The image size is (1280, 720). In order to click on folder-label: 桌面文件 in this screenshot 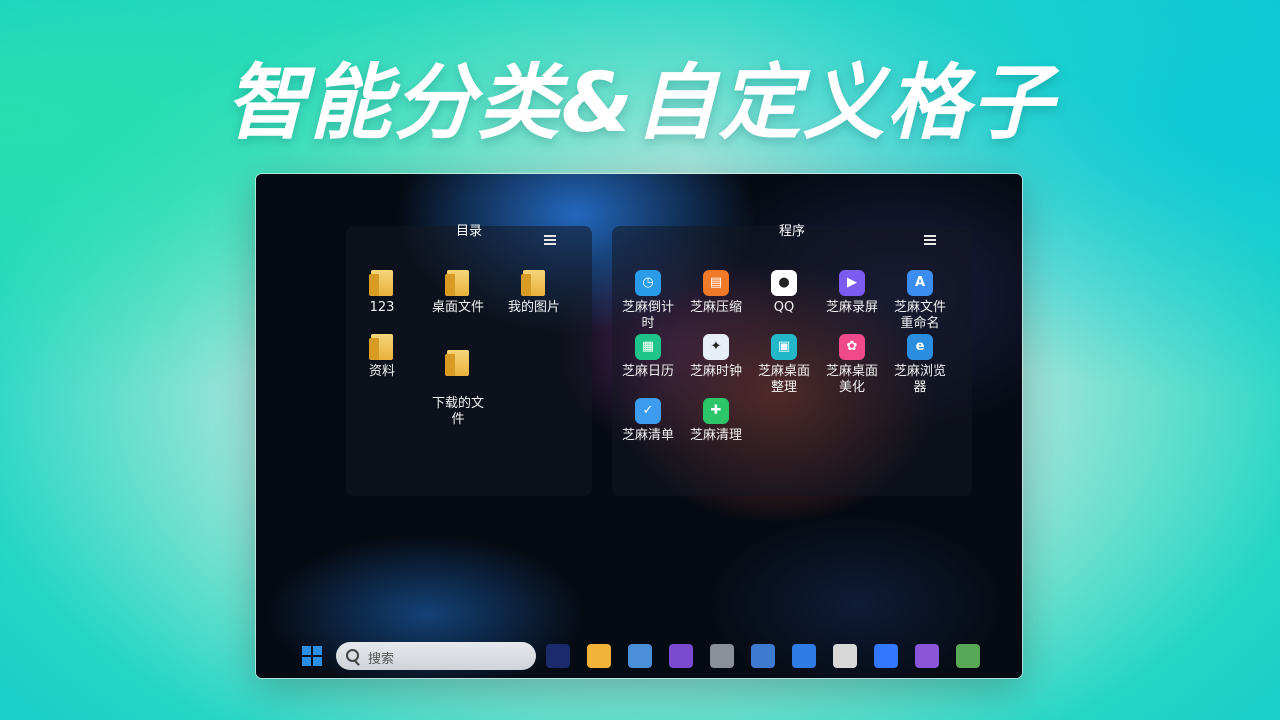, I will do `click(457, 307)`.